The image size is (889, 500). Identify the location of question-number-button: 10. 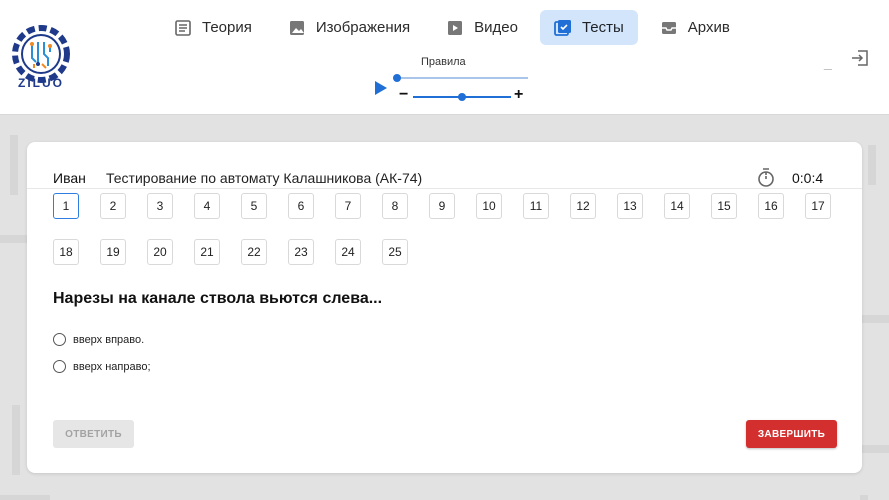
(489, 206).